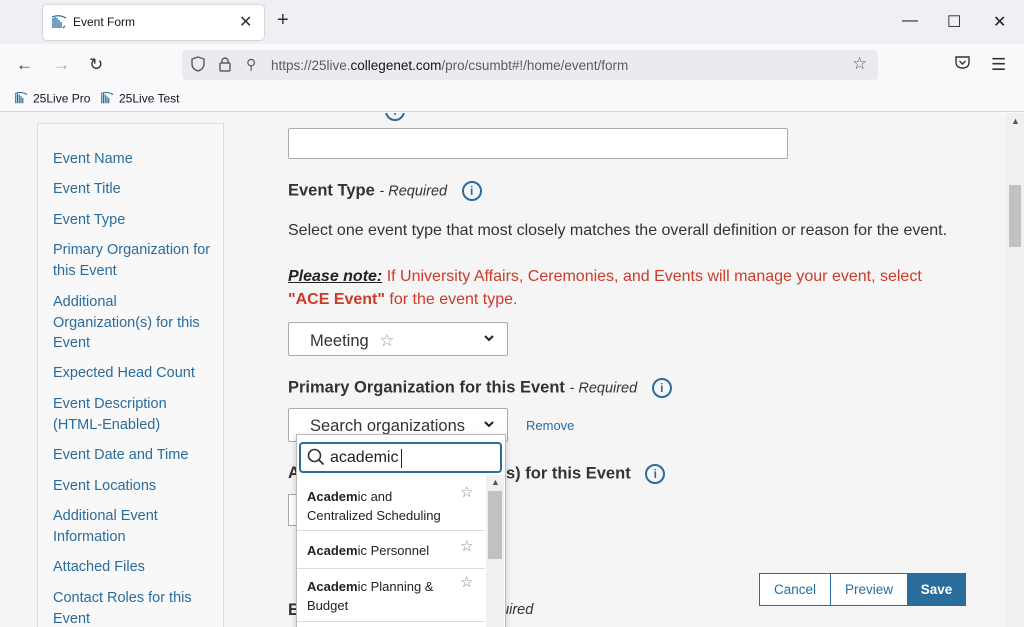  I want to click on window-close-icon: ✕, so click(999, 22).